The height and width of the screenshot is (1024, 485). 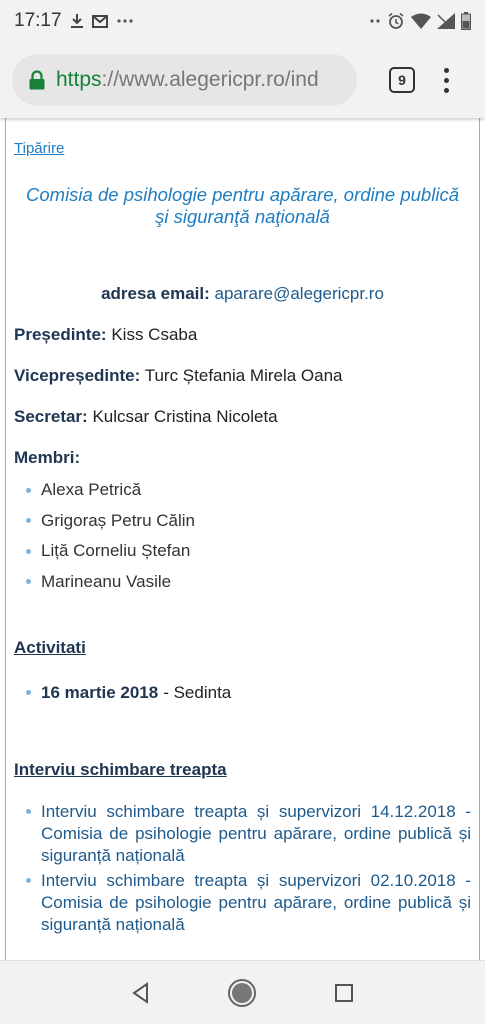 What do you see at coordinates (248, 582) in the screenshot?
I see `list-item: Marineanu Vasile` at bounding box center [248, 582].